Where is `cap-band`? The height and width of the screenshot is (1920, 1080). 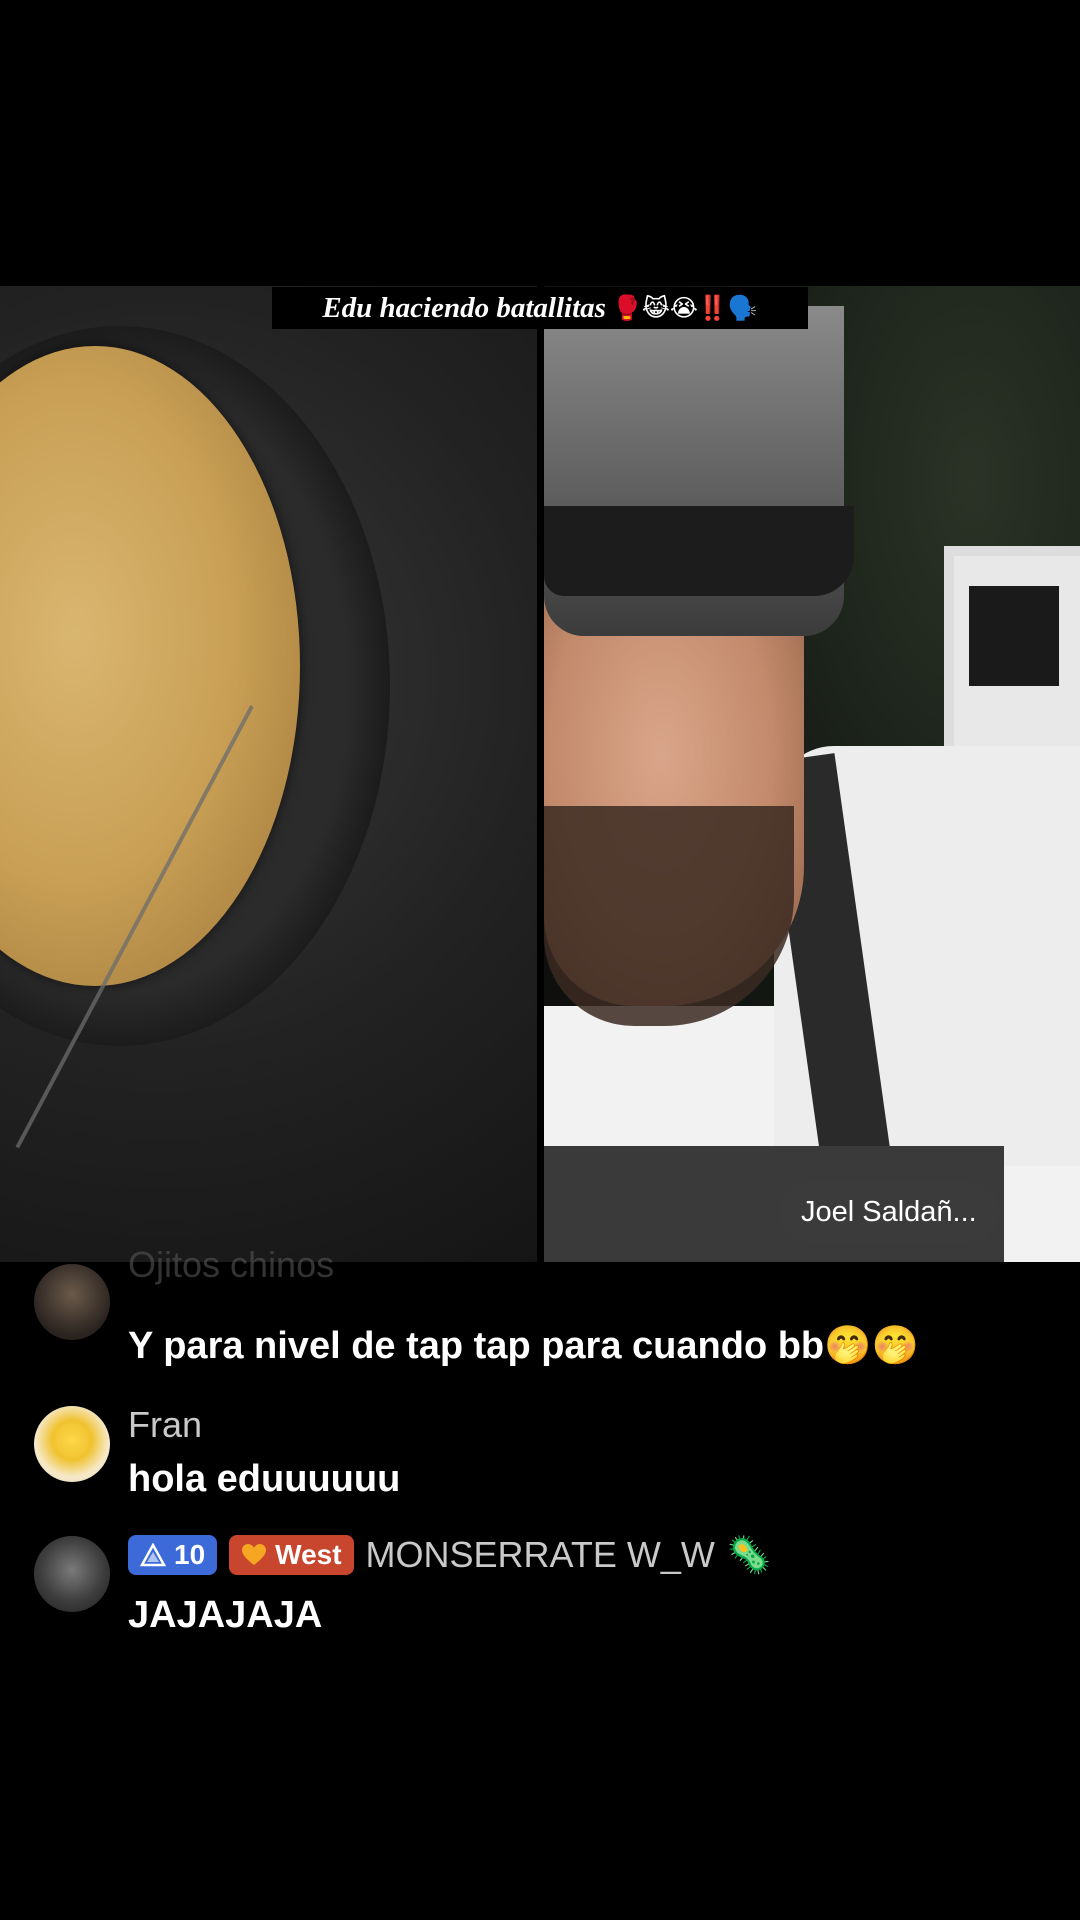 cap-band is located at coordinates (699, 551).